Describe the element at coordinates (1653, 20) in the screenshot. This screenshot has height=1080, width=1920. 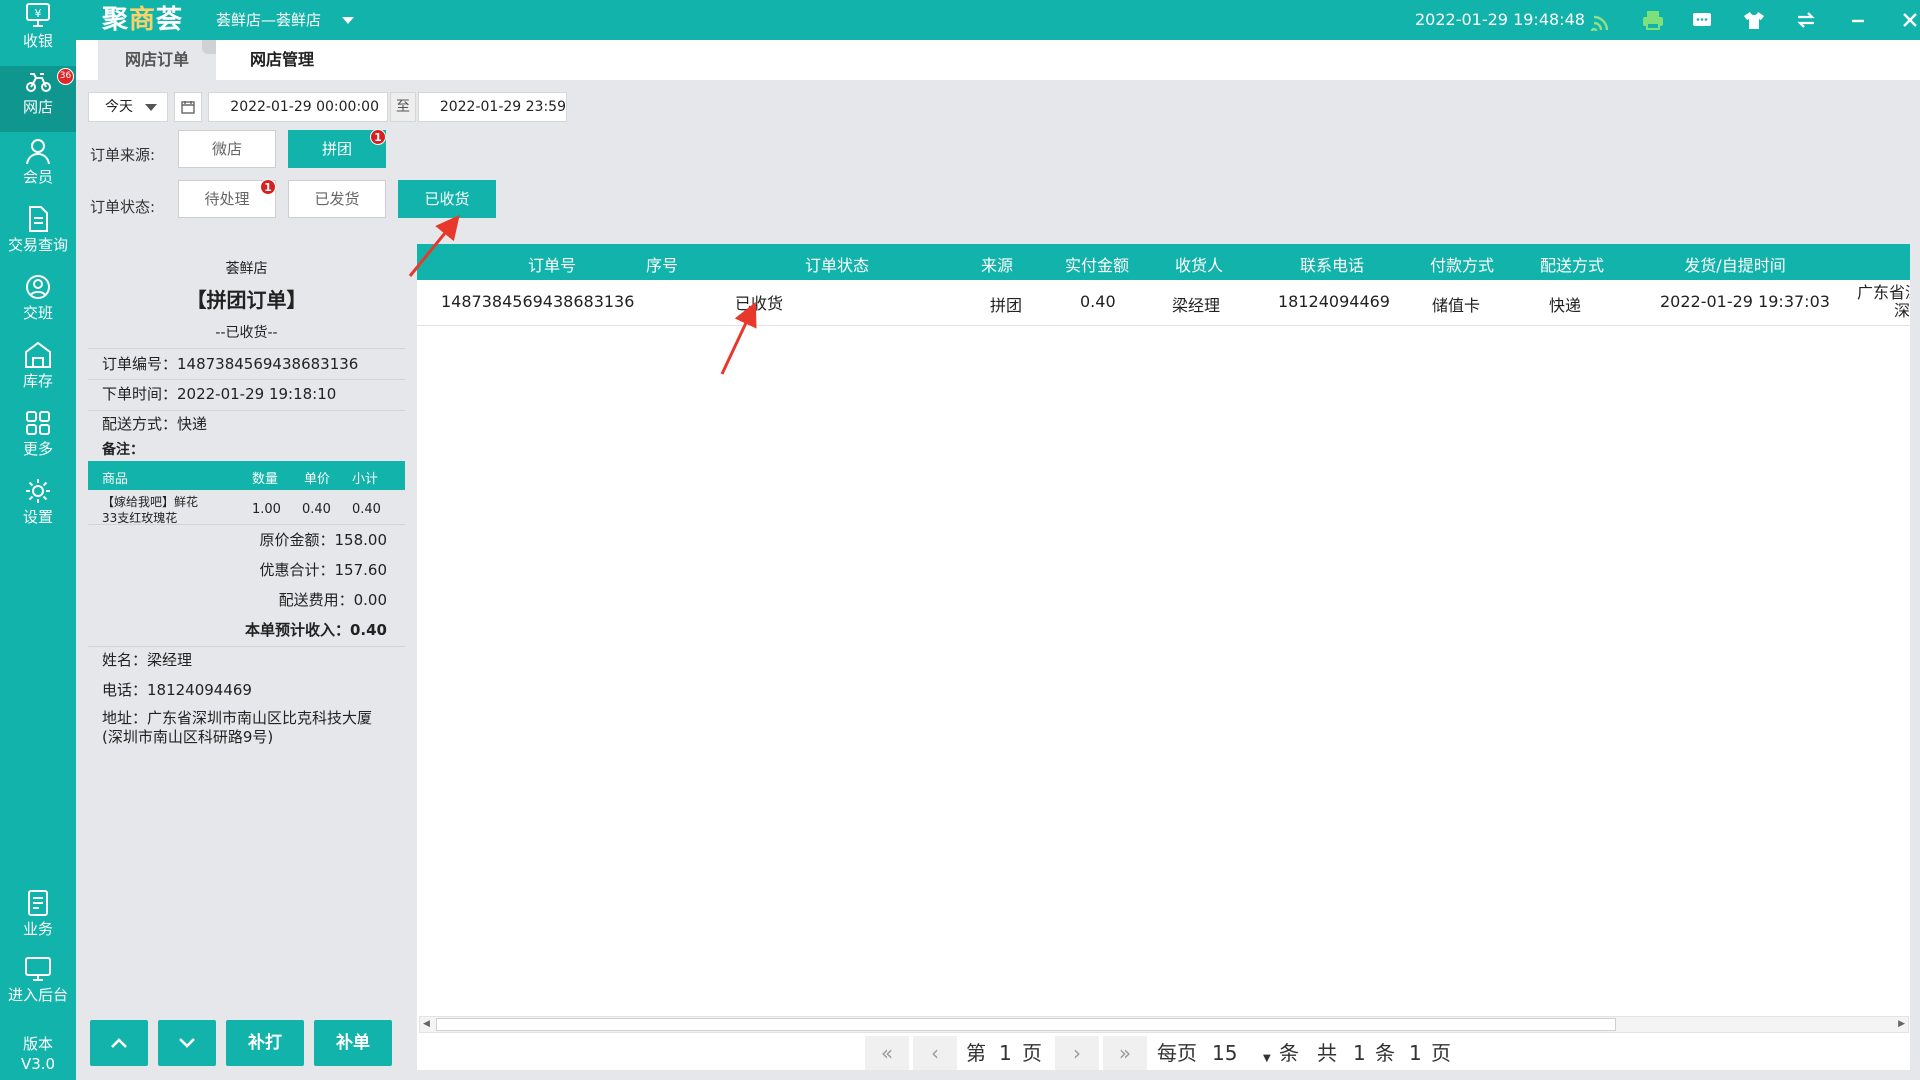
I see `printer-icon` at that location.